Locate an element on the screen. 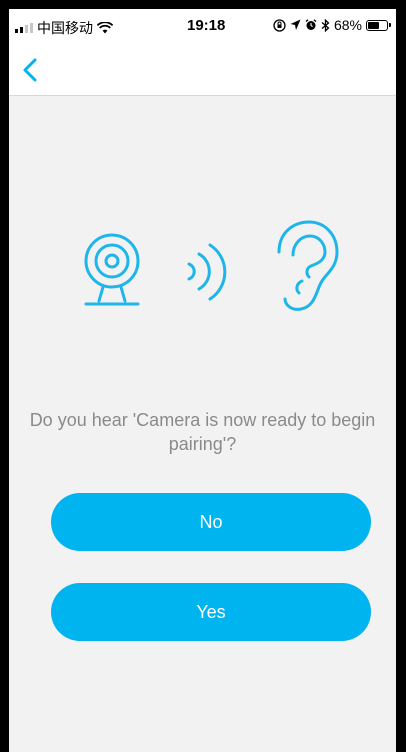 The image size is (406, 752). chevron-left-icon is located at coordinates (30, 70).